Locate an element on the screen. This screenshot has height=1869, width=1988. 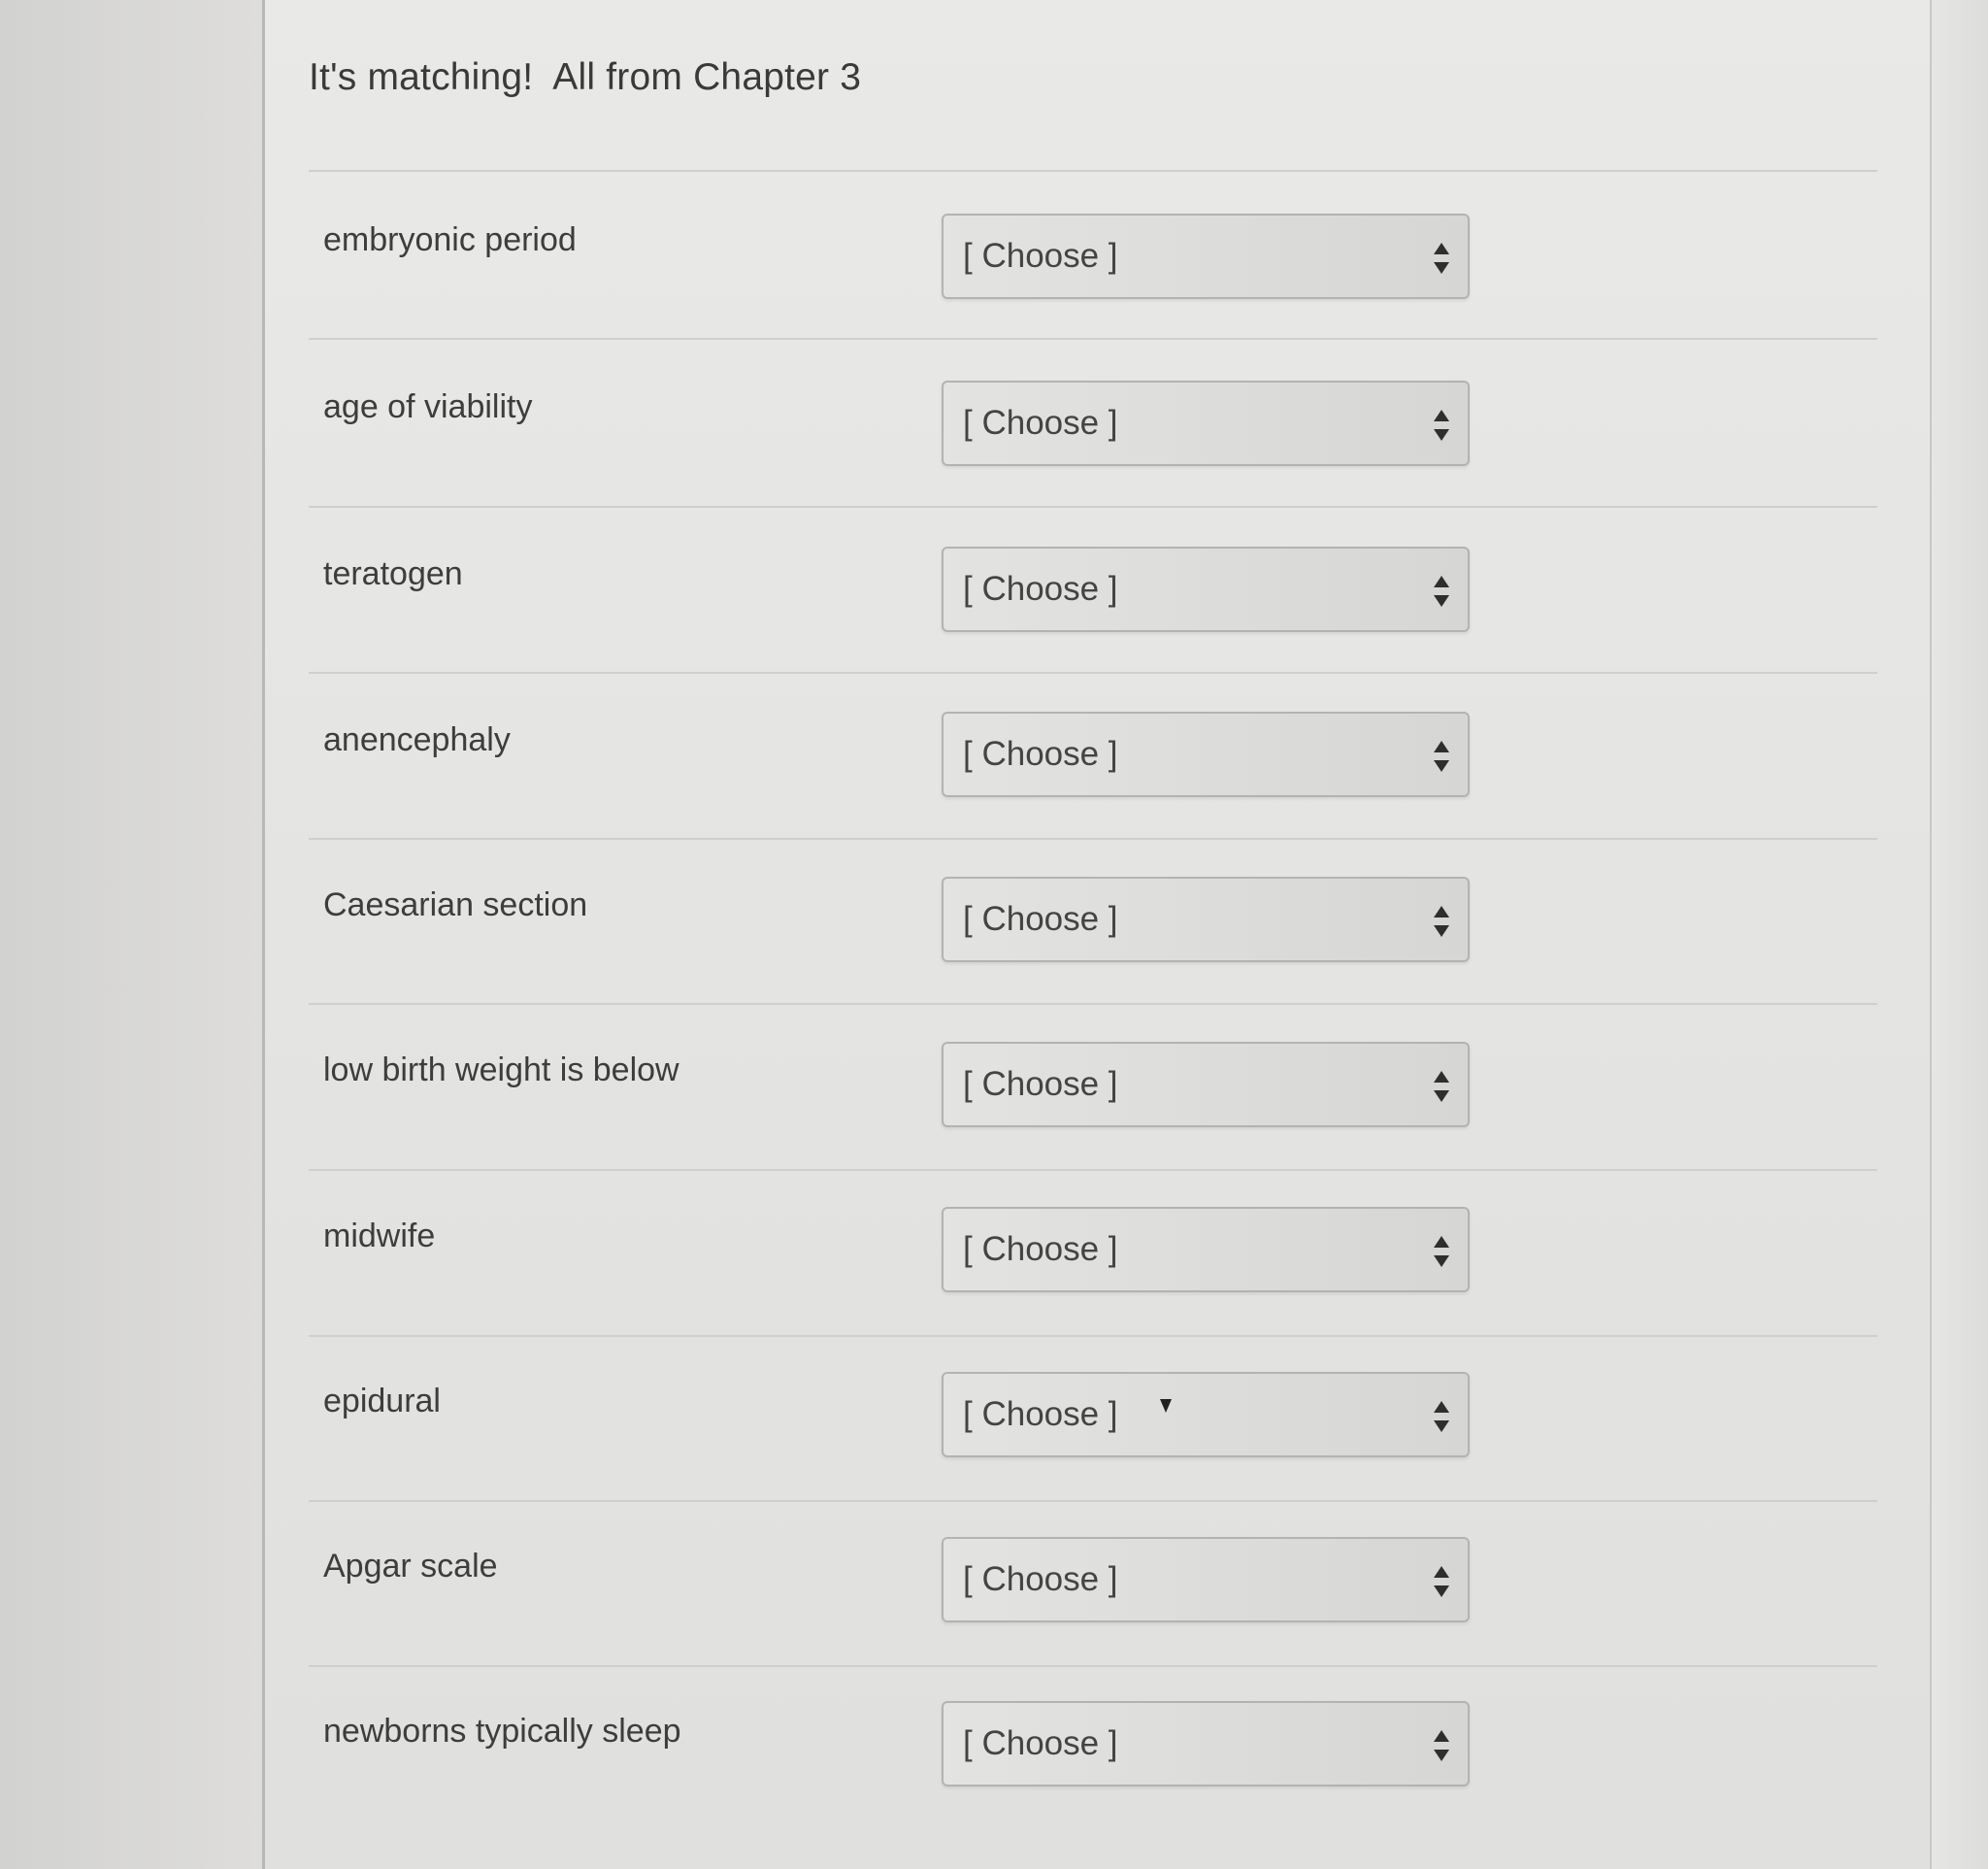
term-label: embryonic period is located at coordinates (450, 240).